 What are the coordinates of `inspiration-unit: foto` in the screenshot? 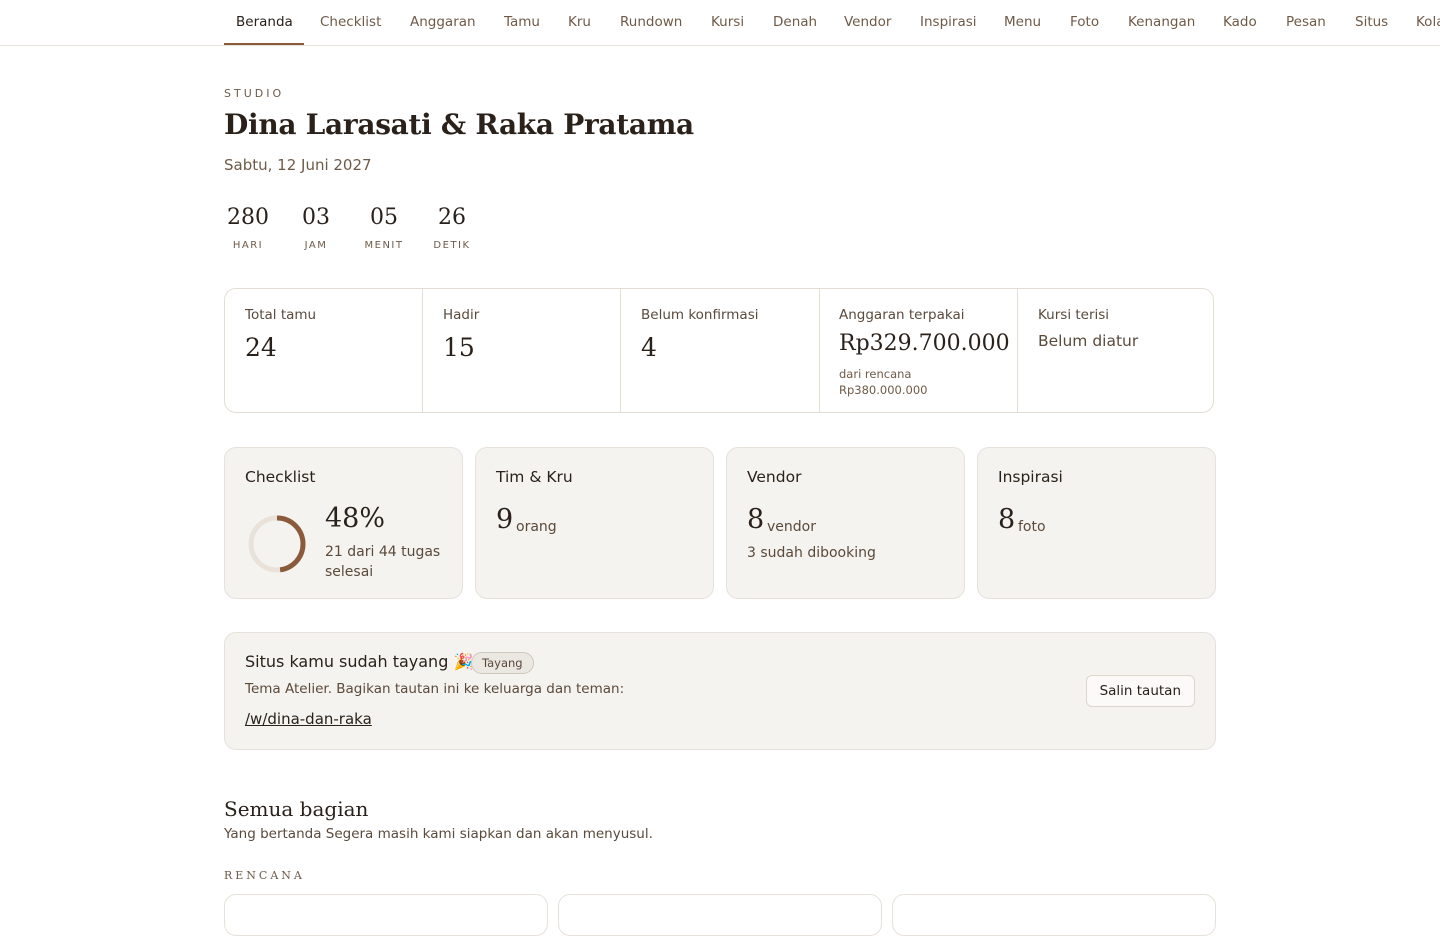 It's located at (1032, 527).